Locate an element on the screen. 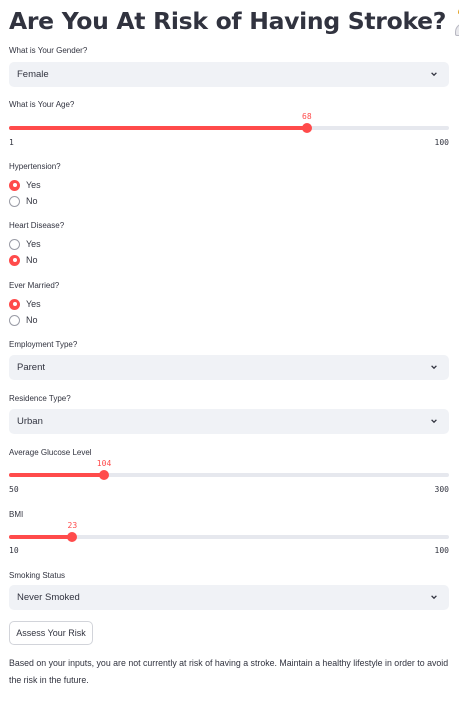 This screenshot has width=459, height=701. page-title-text: Are You At Risk of Having Stroke? is located at coordinates (228, 21).